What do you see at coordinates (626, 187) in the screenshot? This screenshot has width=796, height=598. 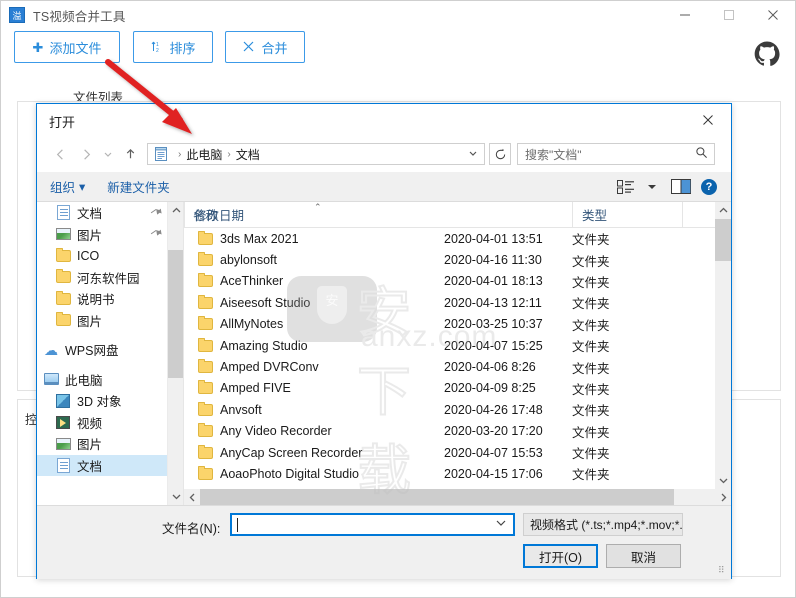 I see `view-list-icon` at bounding box center [626, 187].